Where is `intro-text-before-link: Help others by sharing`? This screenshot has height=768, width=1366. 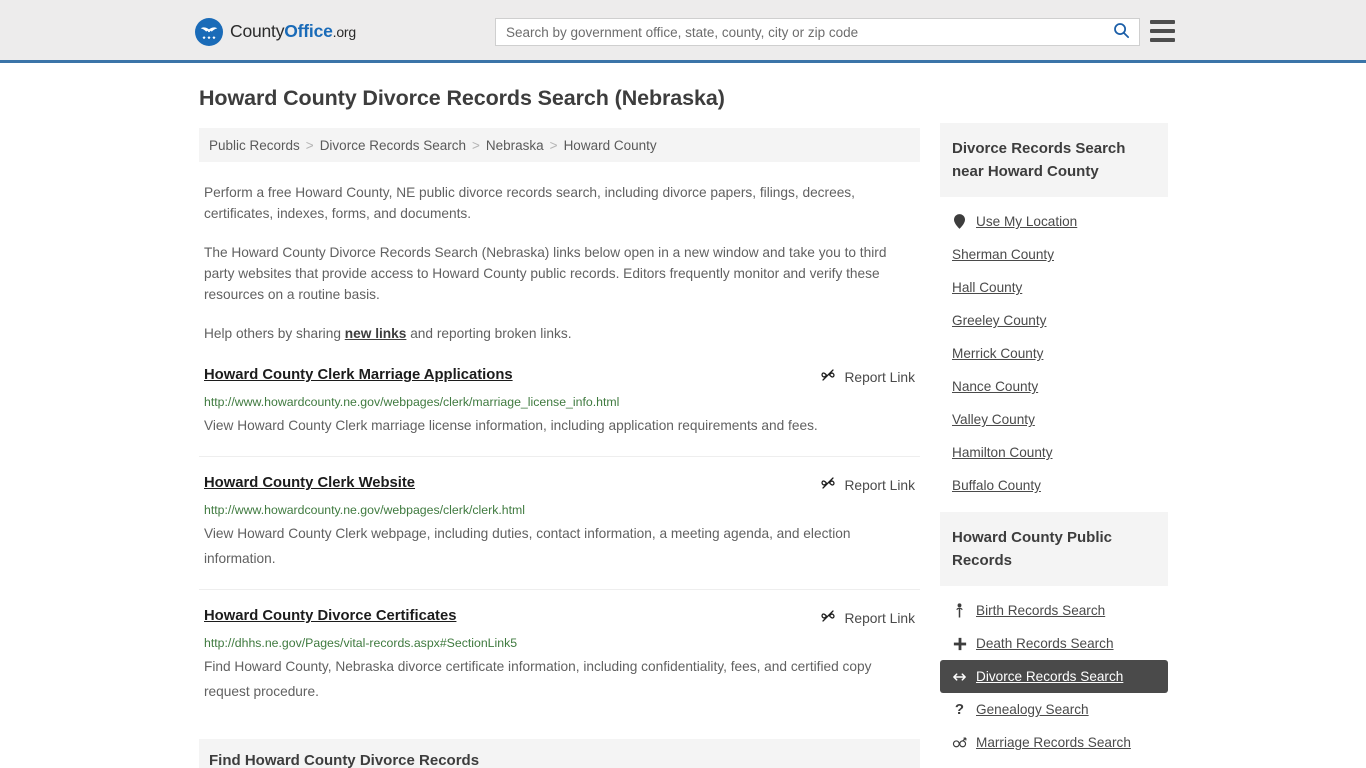 intro-text-before-link: Help others by sharing is located at coordinates (274, 333).